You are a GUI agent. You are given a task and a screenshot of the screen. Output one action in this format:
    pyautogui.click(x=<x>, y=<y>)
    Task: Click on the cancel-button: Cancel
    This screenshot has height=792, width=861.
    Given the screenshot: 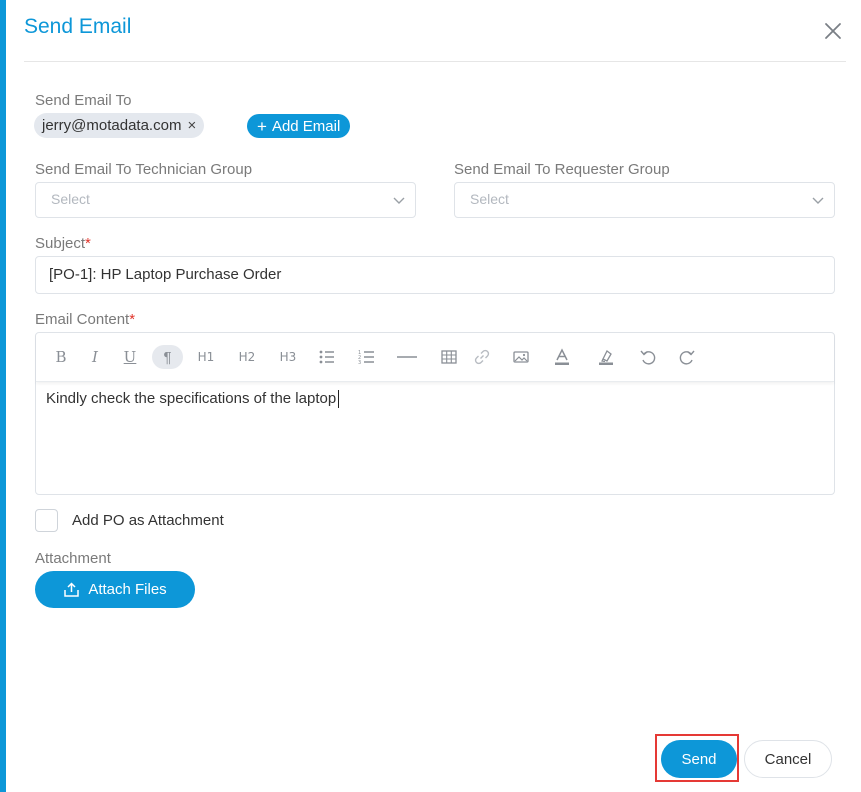 What is the action you would take?
    pyautogui.click(x=788, y=759)
    